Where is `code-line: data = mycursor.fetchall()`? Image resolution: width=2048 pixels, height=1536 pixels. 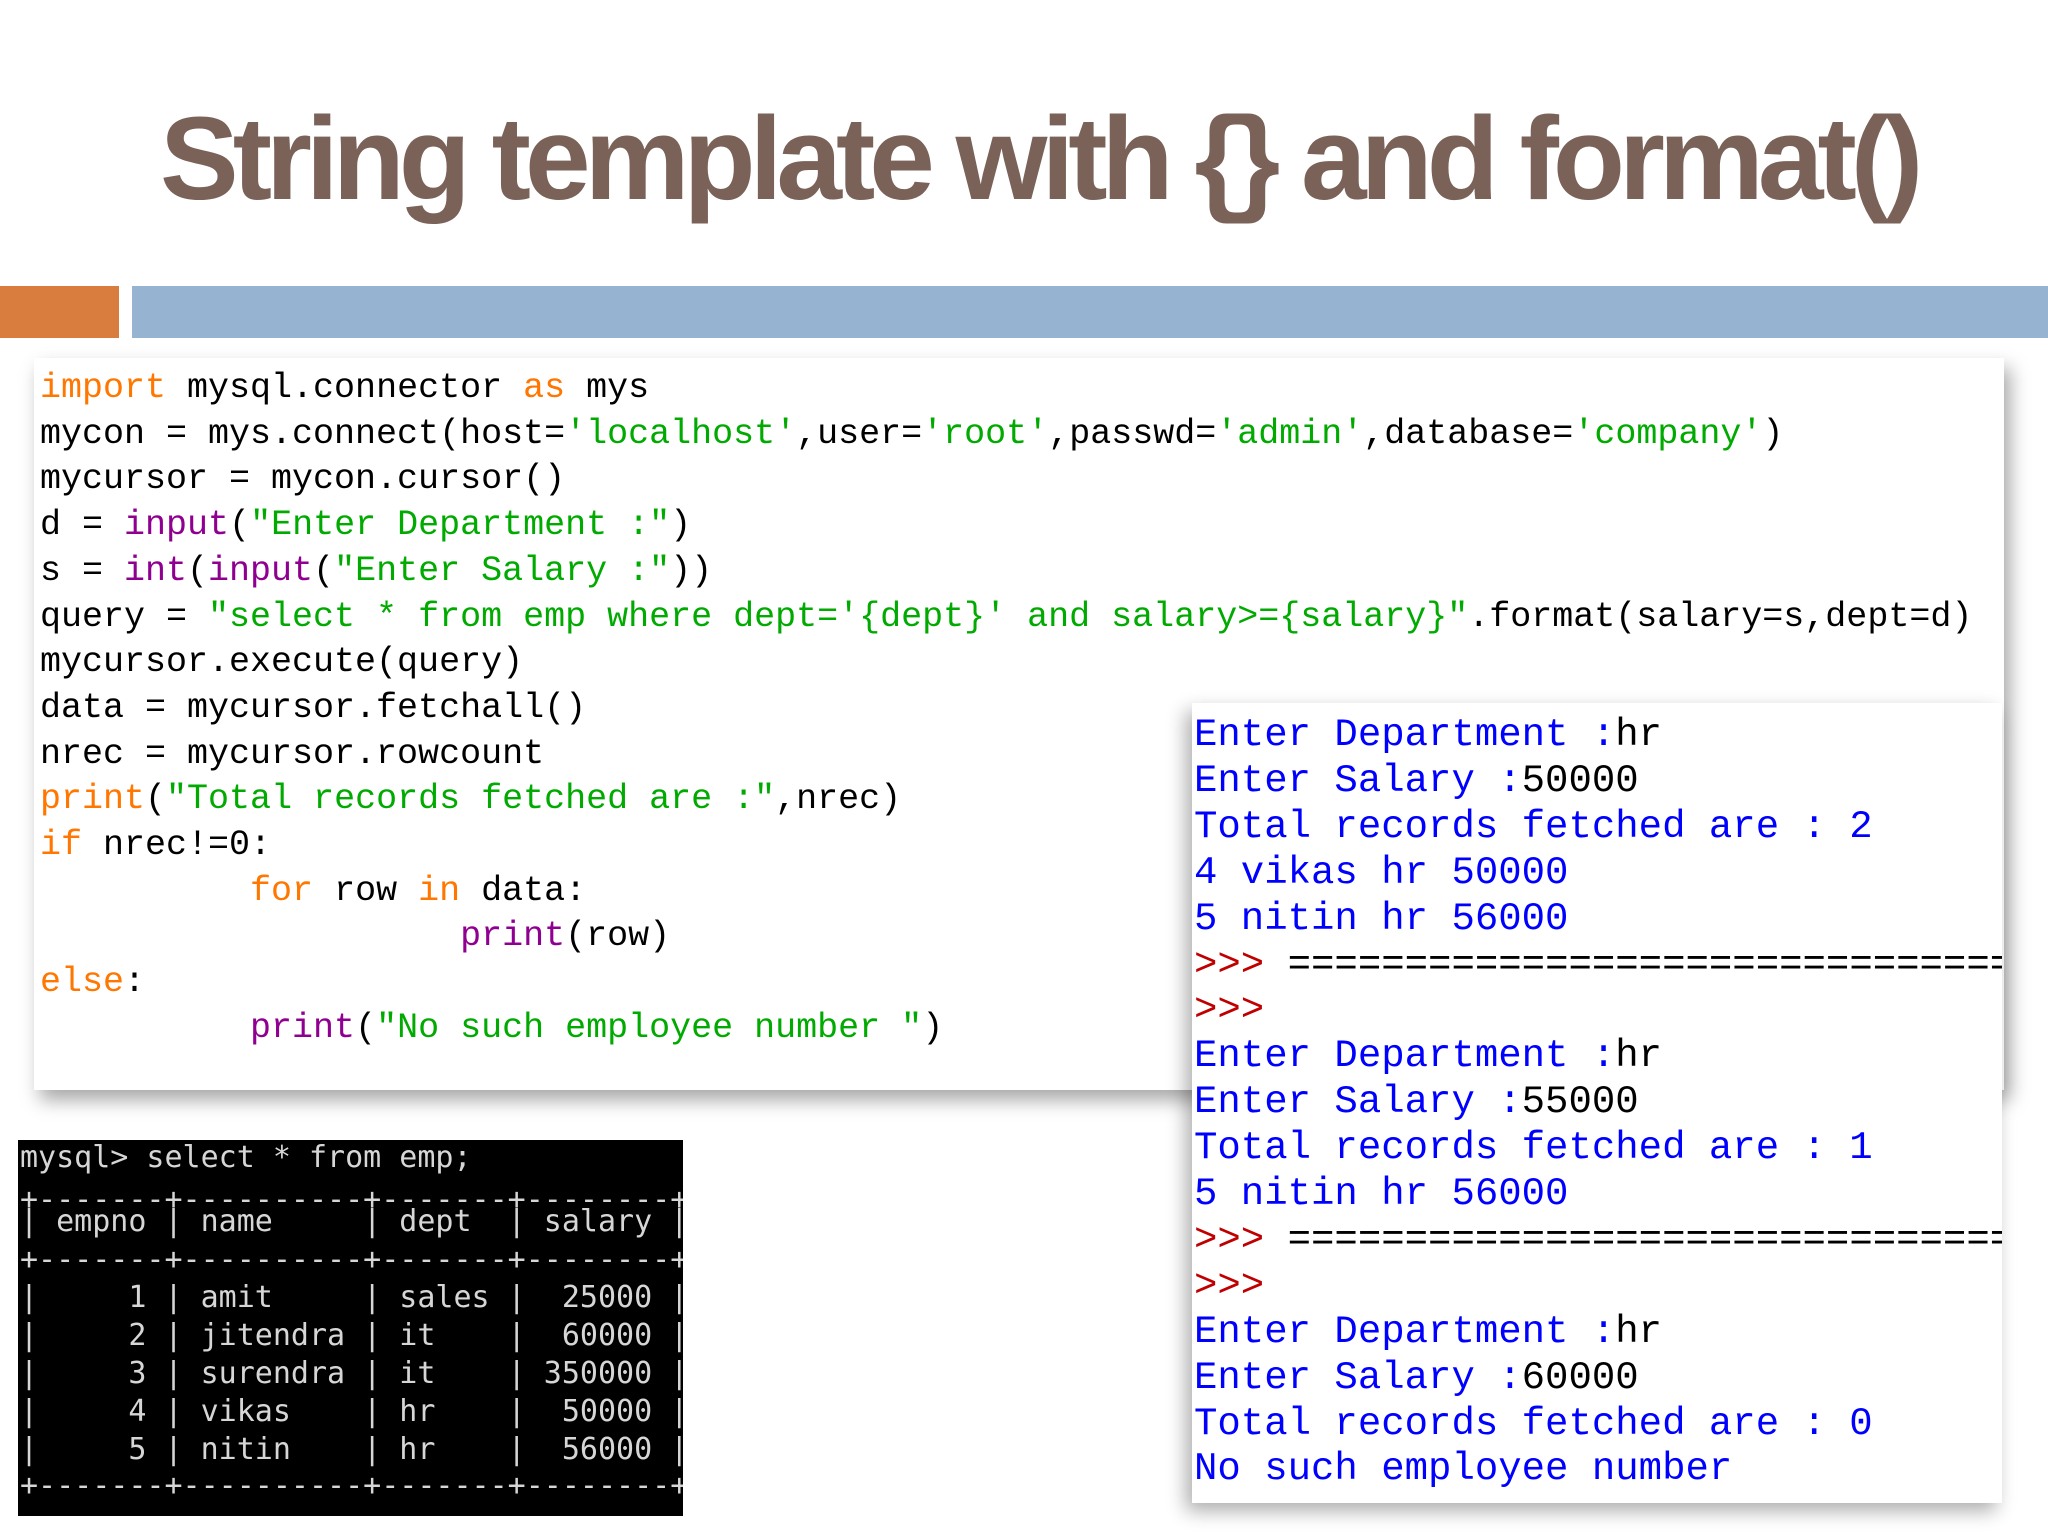 code-line: data = mycursor.fetchall() is located at coordinates (313, 708).